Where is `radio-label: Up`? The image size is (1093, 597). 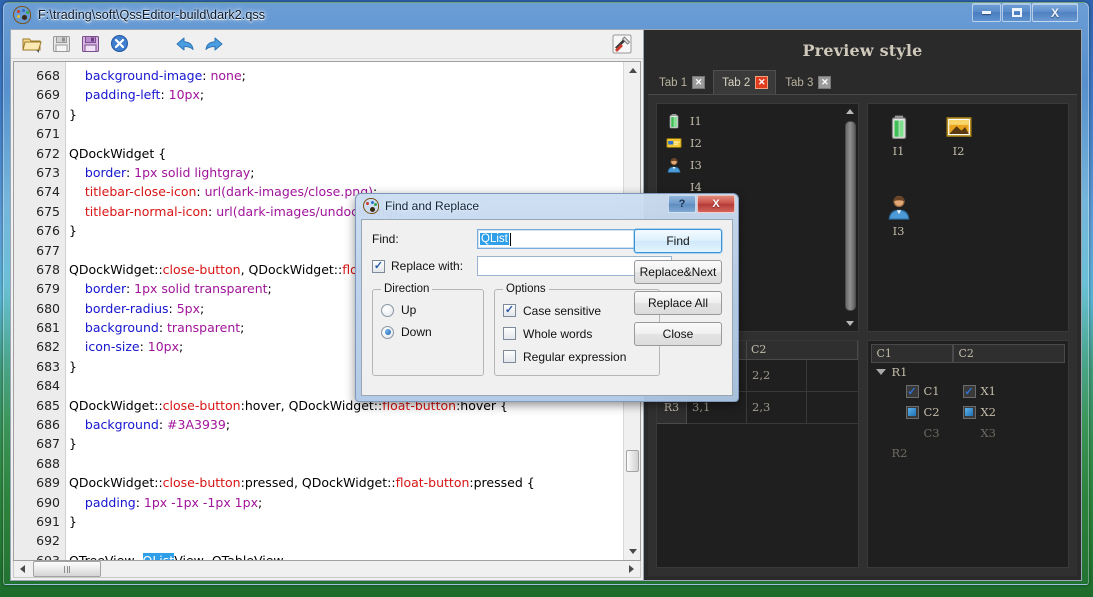 radio-label: Up is located at coordinates (409, 310).